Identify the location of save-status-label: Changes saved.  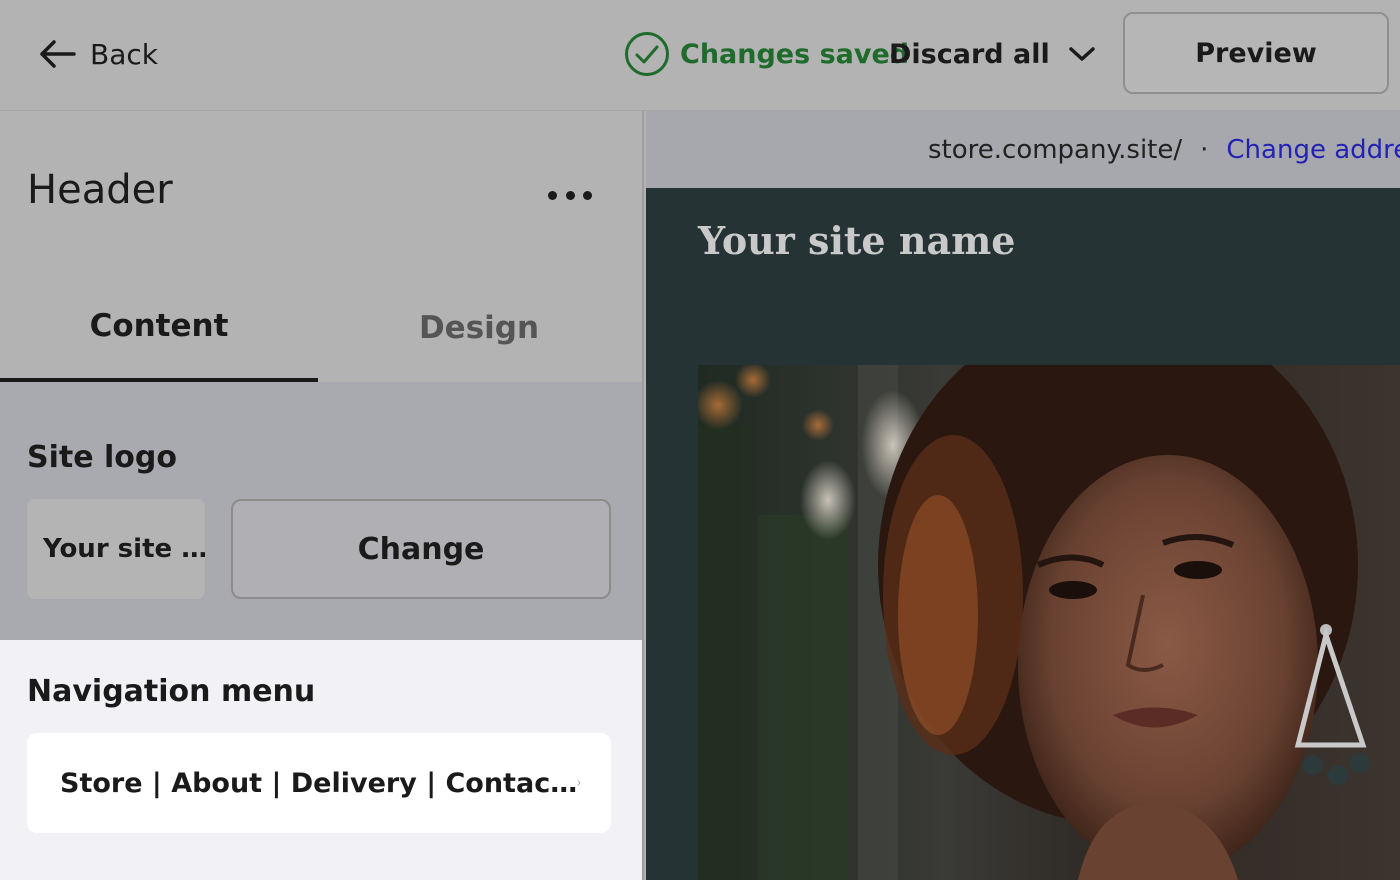
(795, 54).